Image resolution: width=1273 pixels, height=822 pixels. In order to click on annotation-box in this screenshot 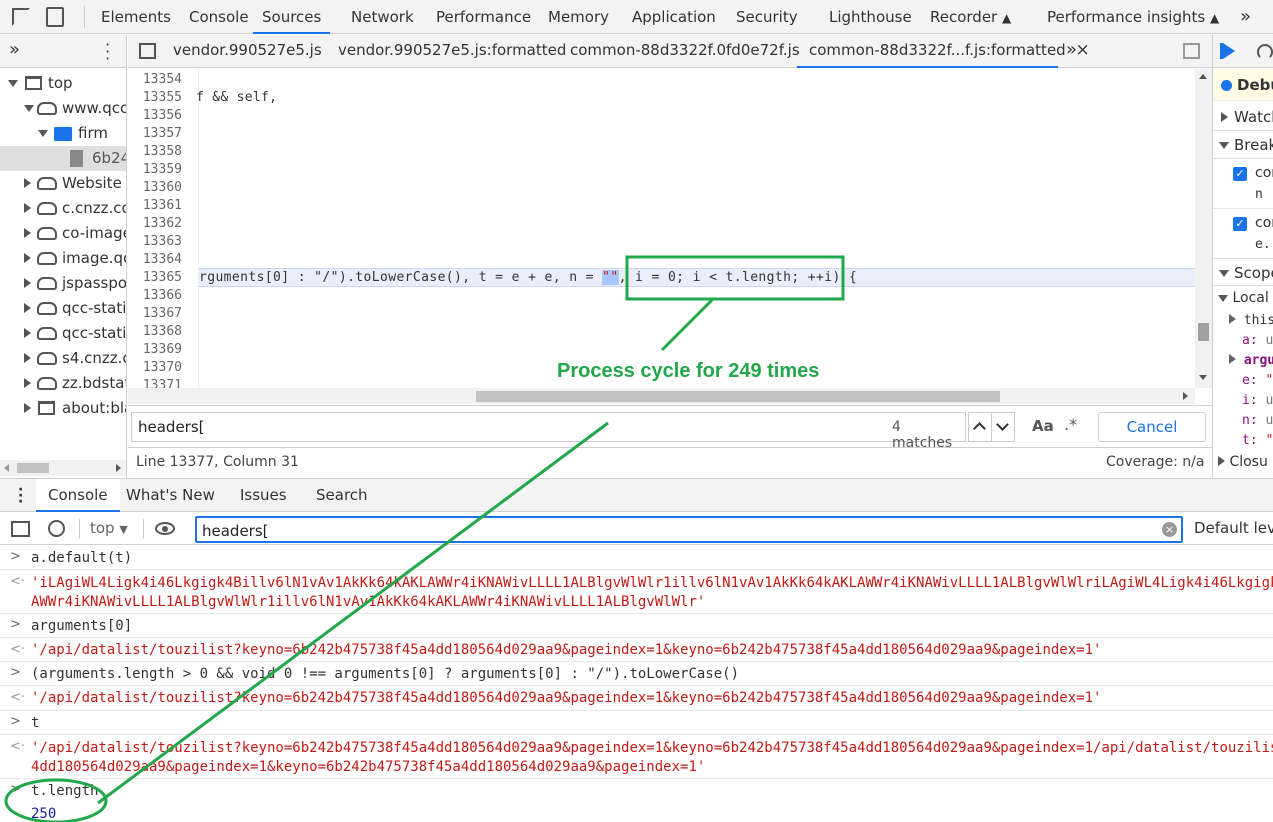, I will do `click(735, 278)`.